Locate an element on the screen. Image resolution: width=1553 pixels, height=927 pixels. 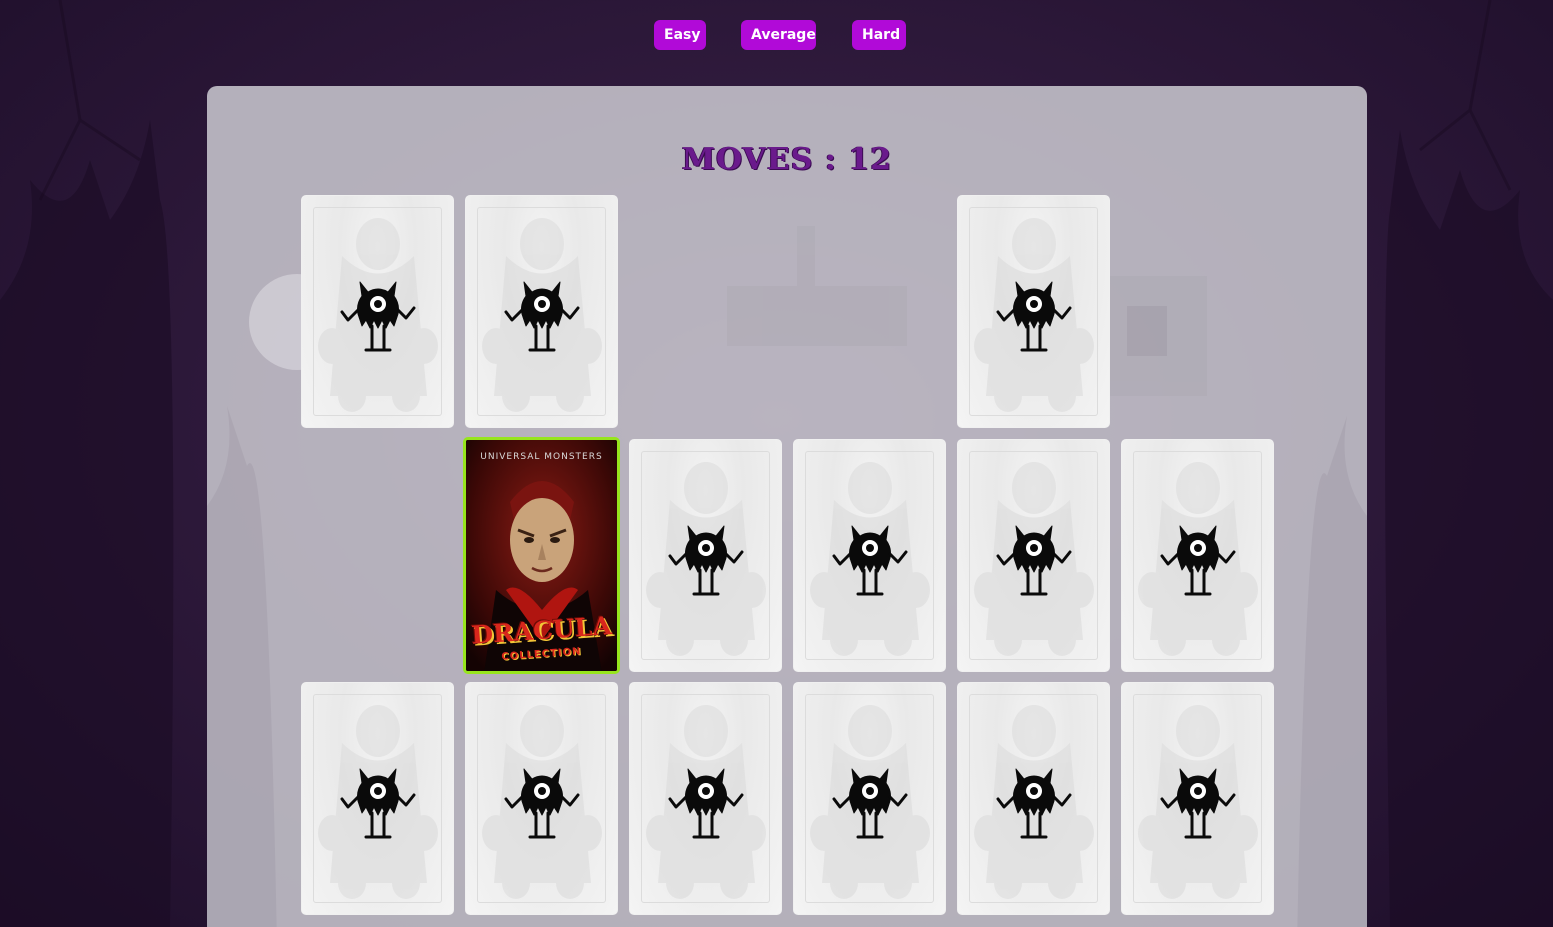
moves-counter: MOVES : 12 is located at coordinates (787, 159).